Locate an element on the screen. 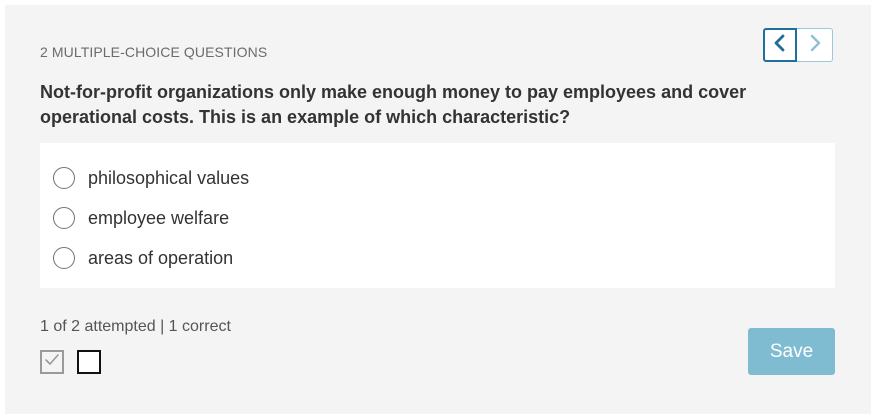  save-button: Save is located at coordinates (791, 351).